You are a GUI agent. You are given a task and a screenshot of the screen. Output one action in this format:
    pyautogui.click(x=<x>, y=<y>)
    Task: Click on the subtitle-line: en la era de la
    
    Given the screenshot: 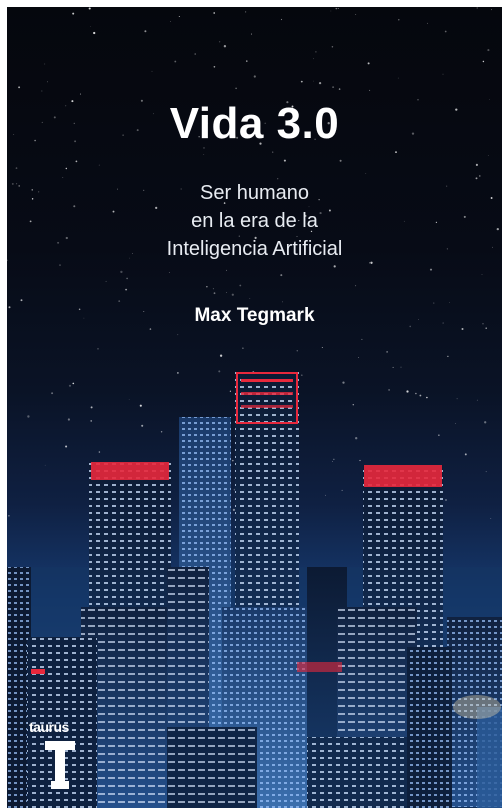 What is the action you would take?
    pyautogui.click(x=254, y=221)
    